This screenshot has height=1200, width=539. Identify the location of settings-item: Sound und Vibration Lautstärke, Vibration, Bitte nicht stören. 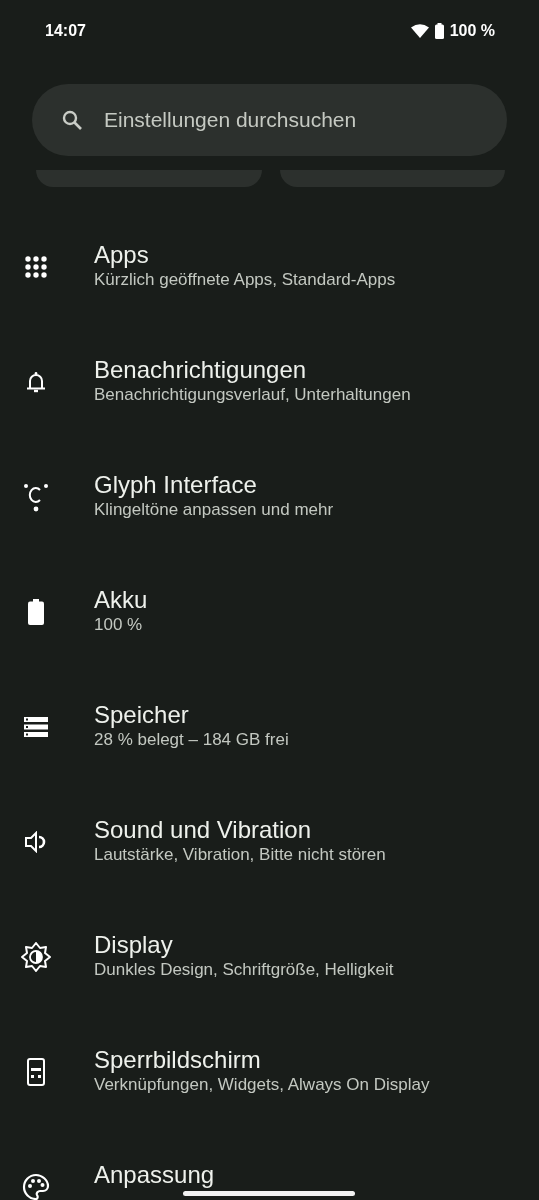
(269, 844).